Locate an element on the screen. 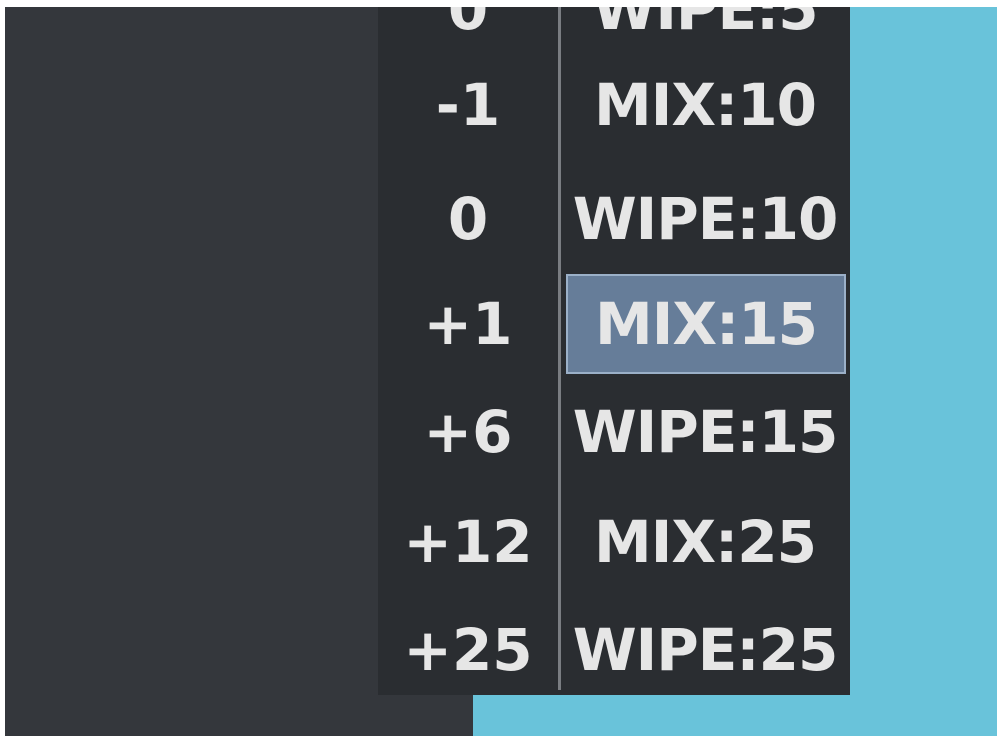  transition-label: WIPE:25 is located at coordinates (705, 650).